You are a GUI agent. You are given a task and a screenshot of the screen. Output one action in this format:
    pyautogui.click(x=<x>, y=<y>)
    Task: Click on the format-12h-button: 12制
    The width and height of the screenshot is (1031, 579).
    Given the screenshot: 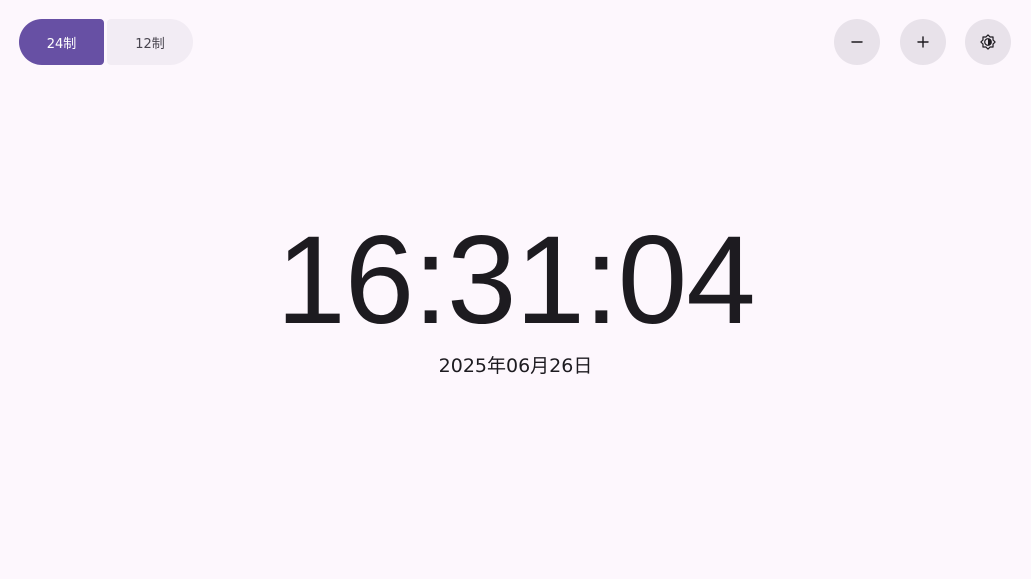 What is the action you would take?
    pyautogui.click(x=150, y=42)
    